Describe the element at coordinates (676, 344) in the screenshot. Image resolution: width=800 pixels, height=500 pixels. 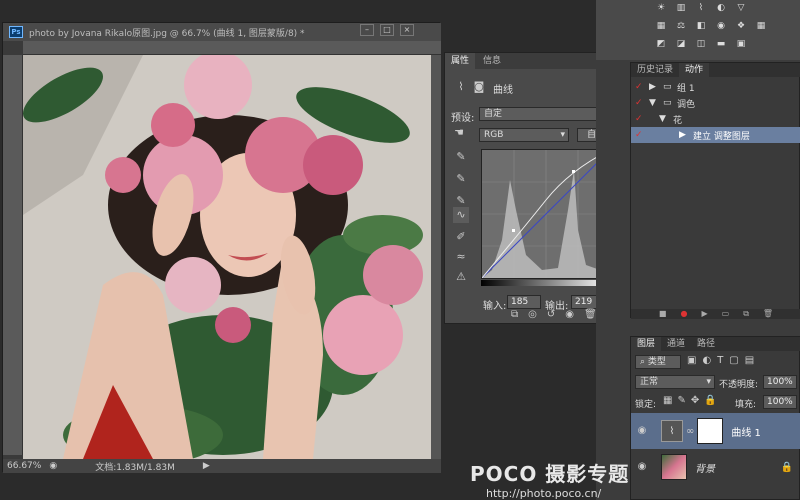
I see `tab-channels: 通道` at that location.